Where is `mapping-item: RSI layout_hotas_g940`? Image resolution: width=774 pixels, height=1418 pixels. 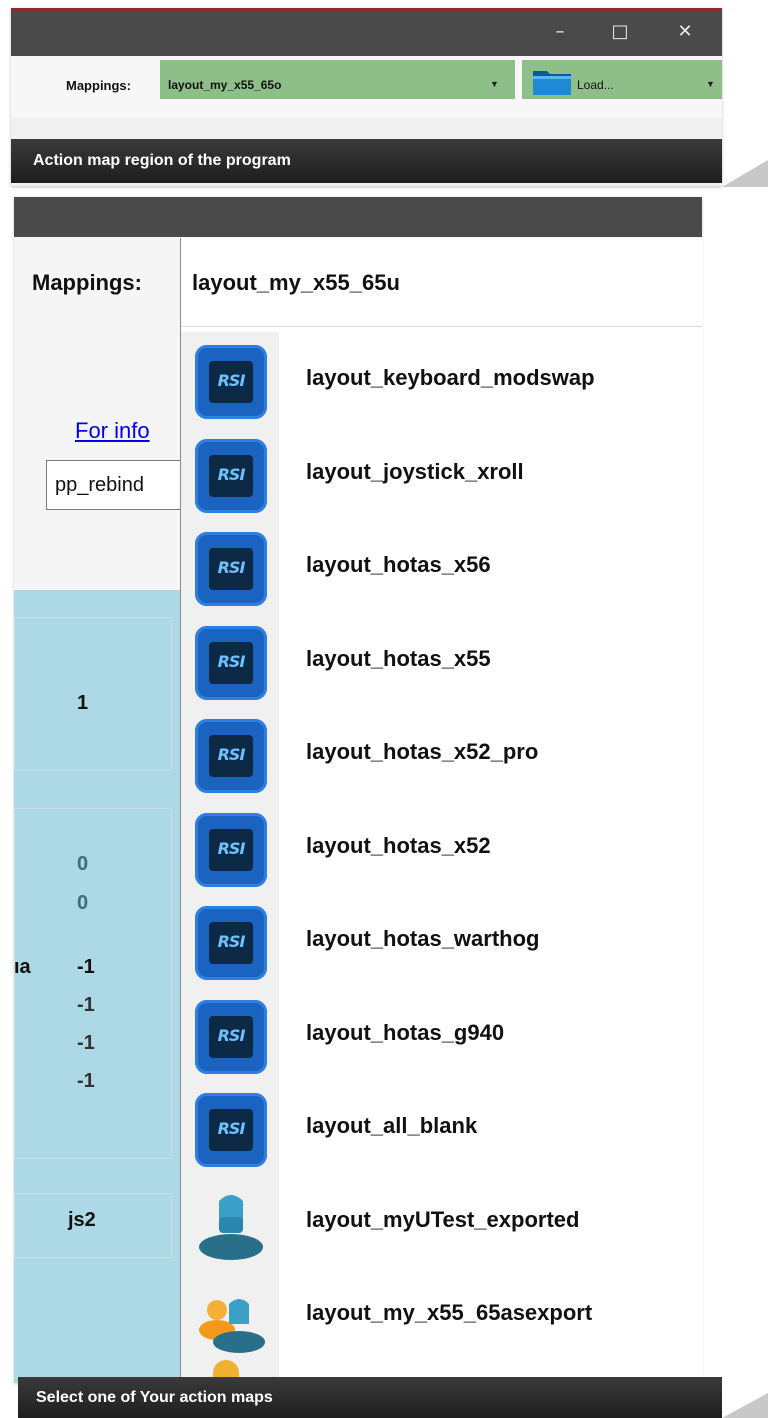 mapping-item: RSI layout_hotas_g940 is located at coordinates (441, 1036).